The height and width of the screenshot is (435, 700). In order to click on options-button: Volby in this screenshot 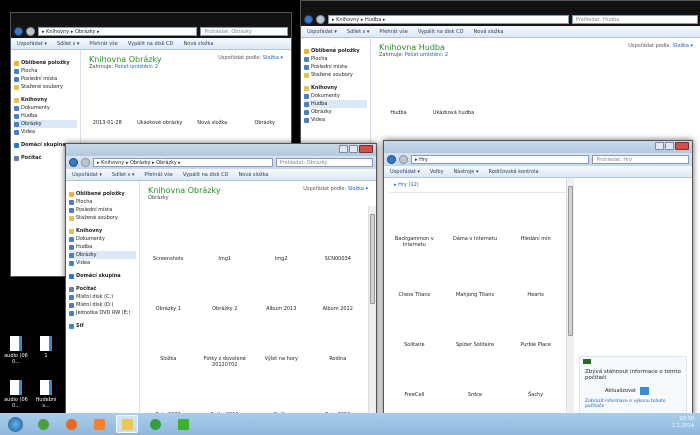, I will do `click(437, 172)`.